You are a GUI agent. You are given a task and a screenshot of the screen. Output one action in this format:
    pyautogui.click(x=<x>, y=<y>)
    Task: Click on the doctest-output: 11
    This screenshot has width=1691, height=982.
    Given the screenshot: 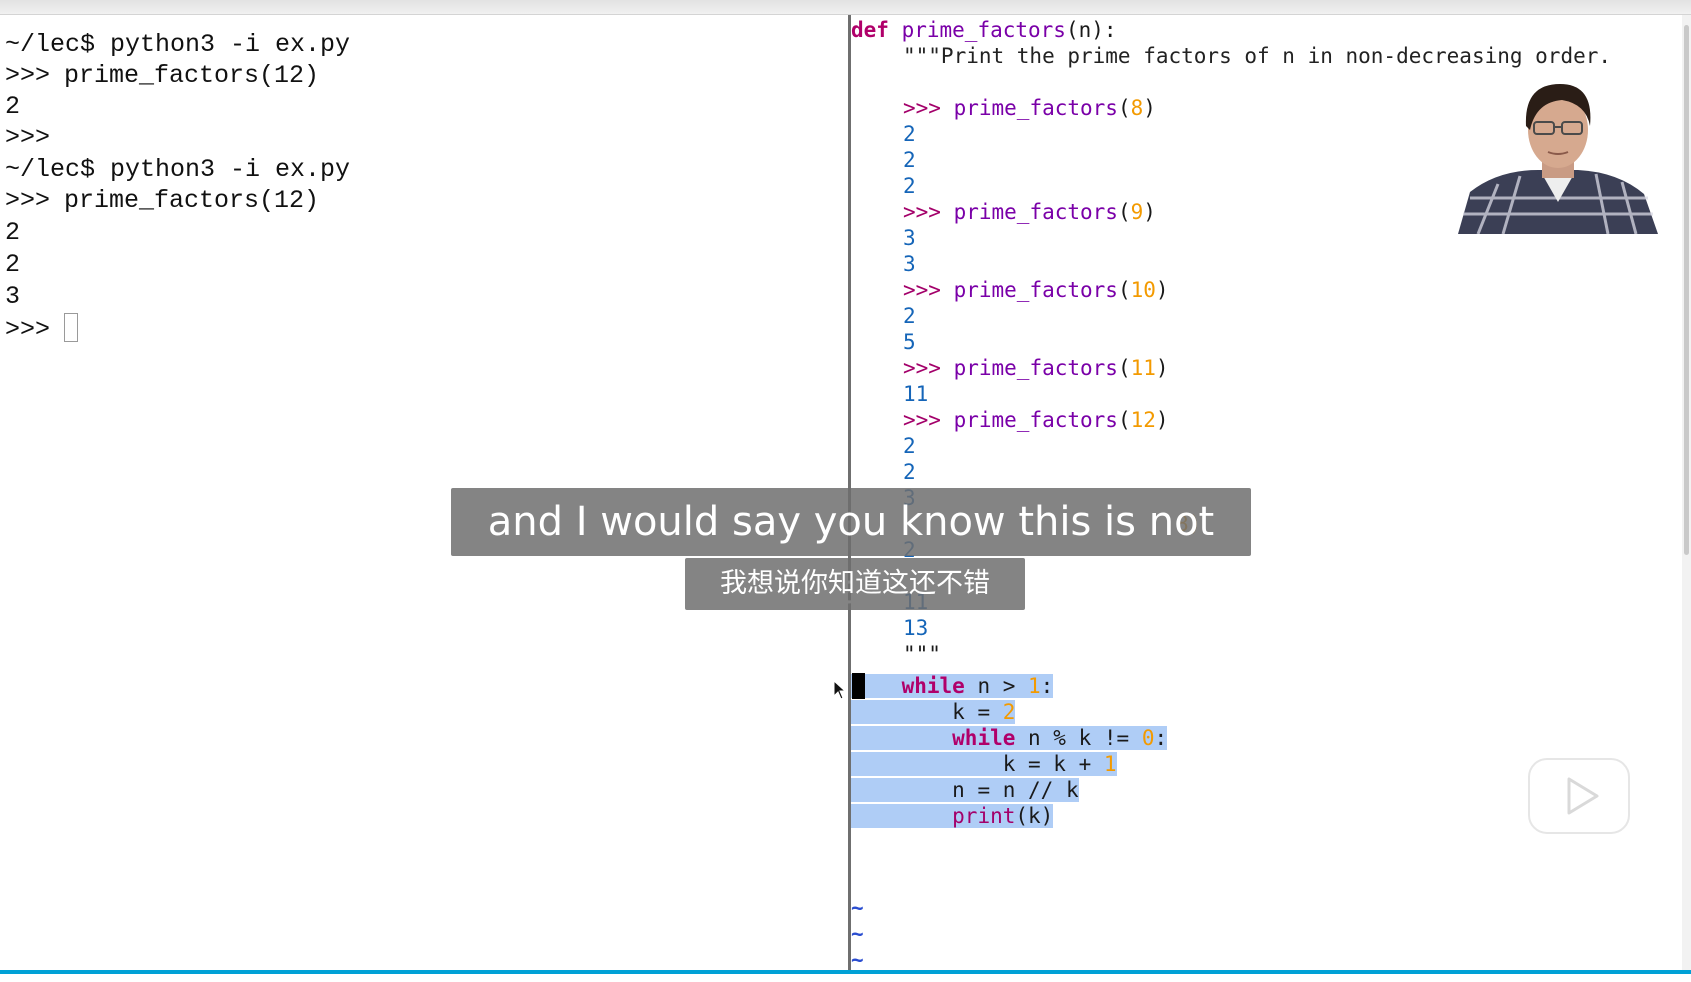 What is the action you would take?
    pyautogui.click(x=916, y=394)
    